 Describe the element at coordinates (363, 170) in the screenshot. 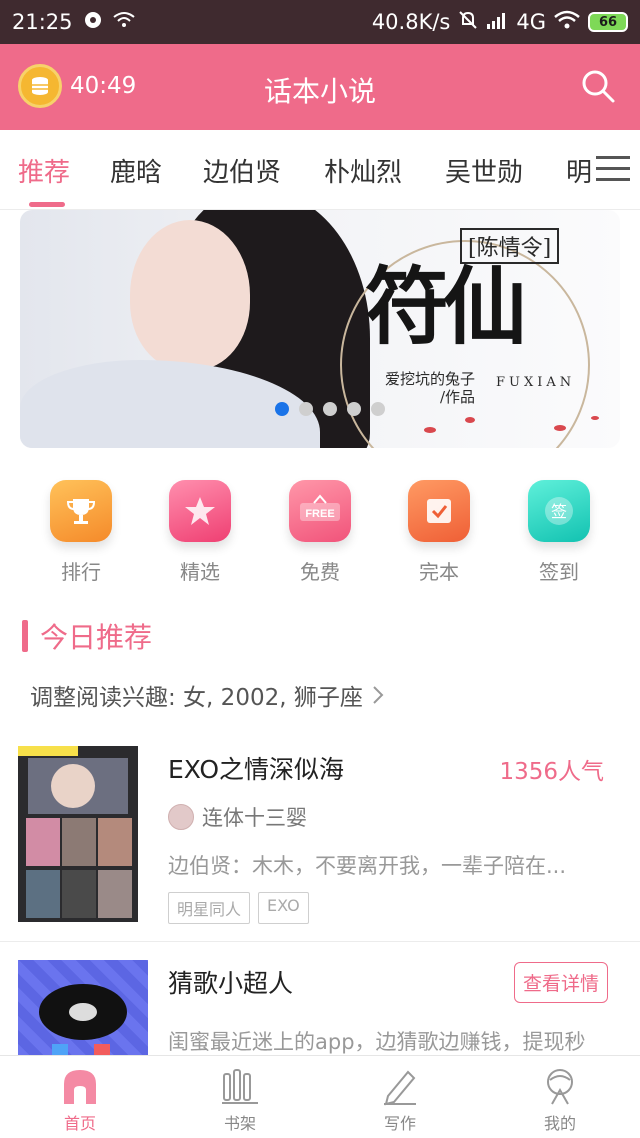

I see `tab-piaocanlie: 朴灿烈` at that location.